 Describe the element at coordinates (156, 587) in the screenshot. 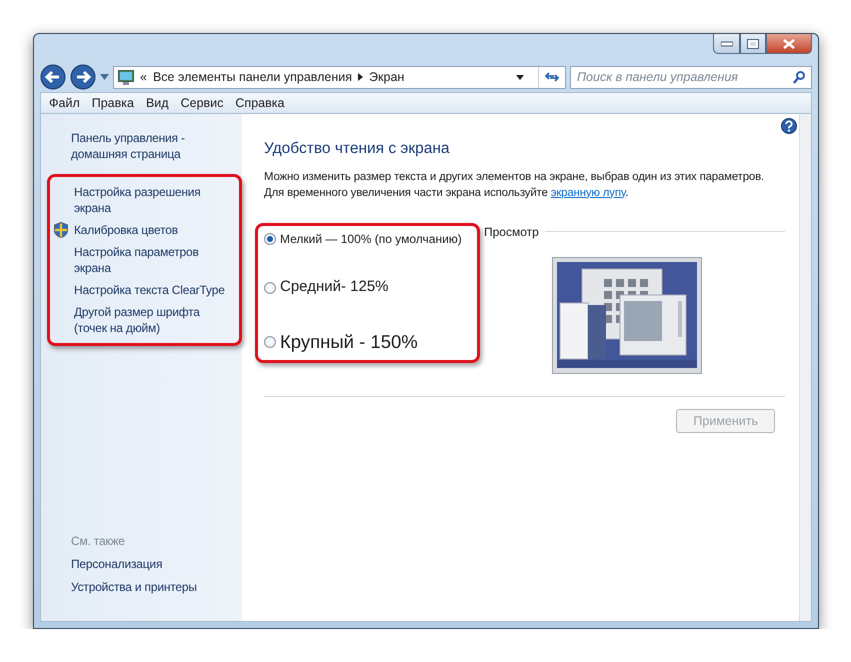

I see `sidebar-link: Устройства и принтеры` at that location.